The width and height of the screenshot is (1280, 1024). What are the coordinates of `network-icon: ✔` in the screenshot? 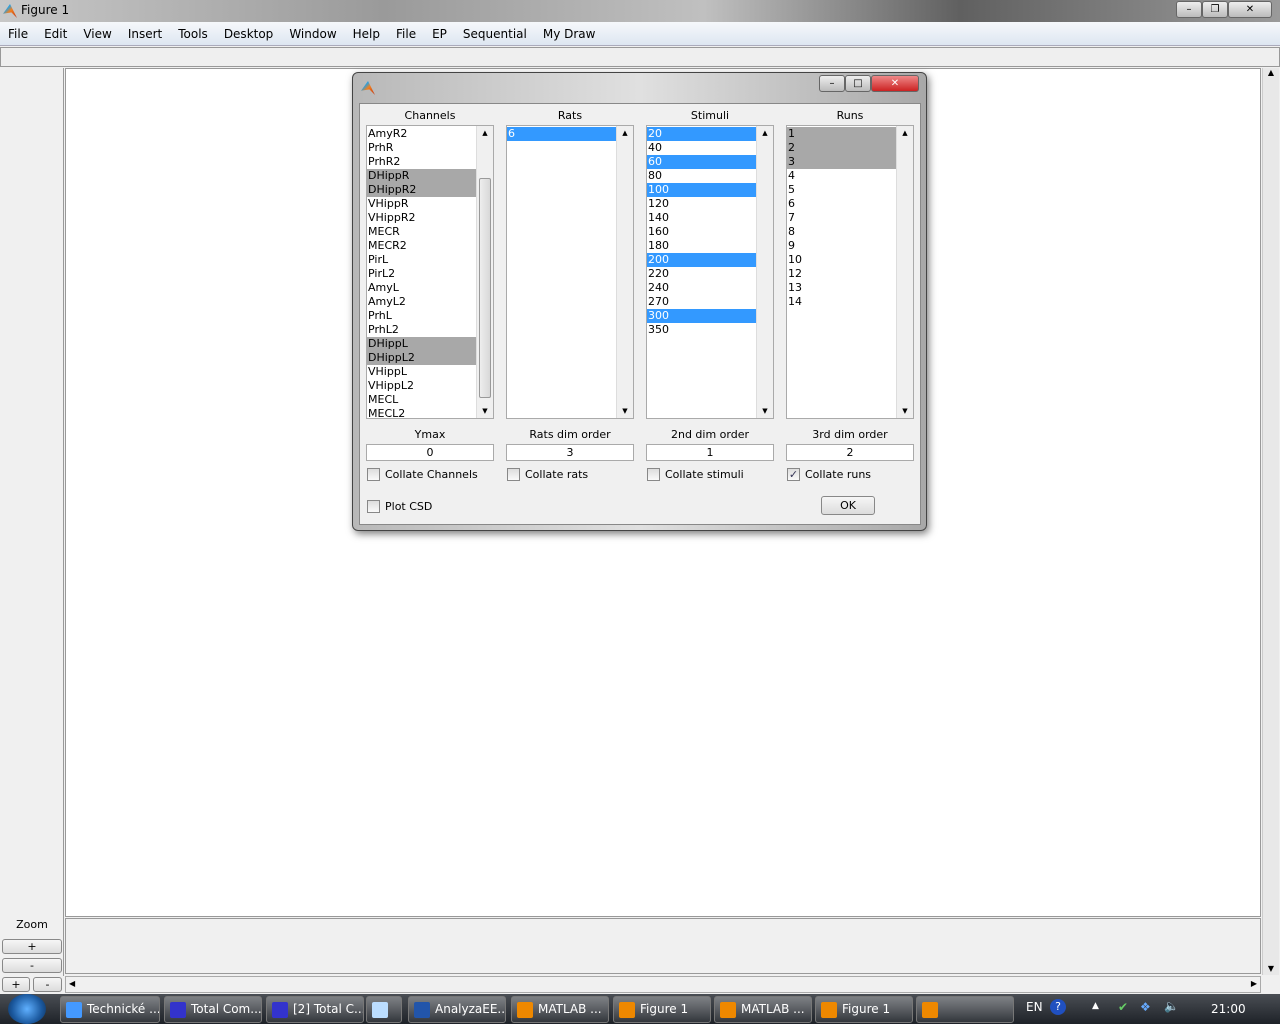 It's located at (1123, 1007).